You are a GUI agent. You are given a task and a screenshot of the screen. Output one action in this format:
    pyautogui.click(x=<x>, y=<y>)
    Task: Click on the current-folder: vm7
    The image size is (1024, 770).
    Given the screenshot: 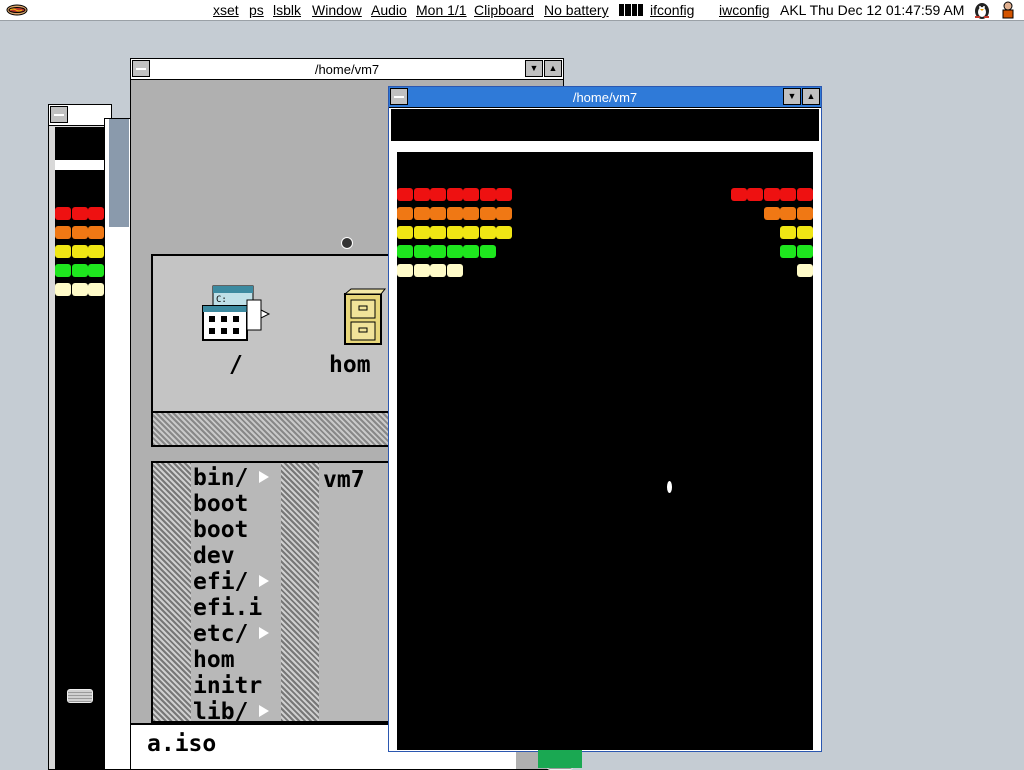 What is the action you would take?
    pyautogui.click(x=344, y=480)
    